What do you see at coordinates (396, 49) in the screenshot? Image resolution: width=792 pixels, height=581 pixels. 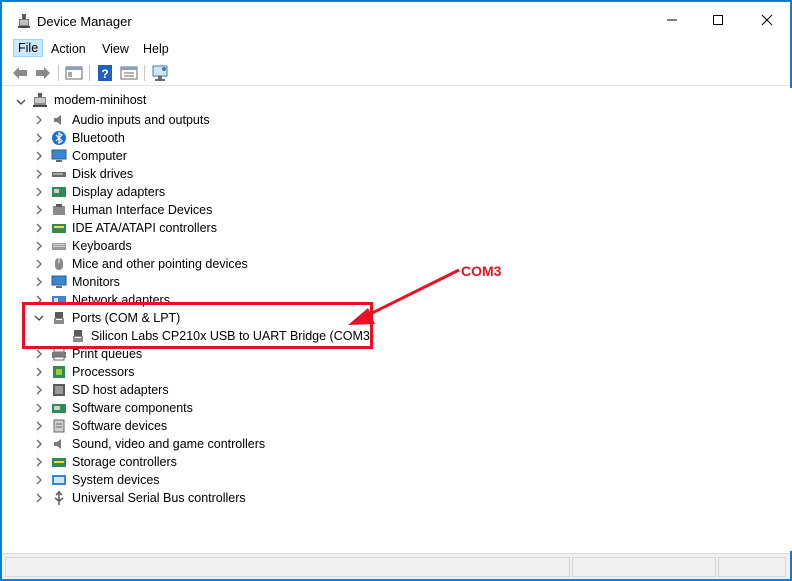 I see `menu-bar: File Action View Help` at bounding box center [396, 49].